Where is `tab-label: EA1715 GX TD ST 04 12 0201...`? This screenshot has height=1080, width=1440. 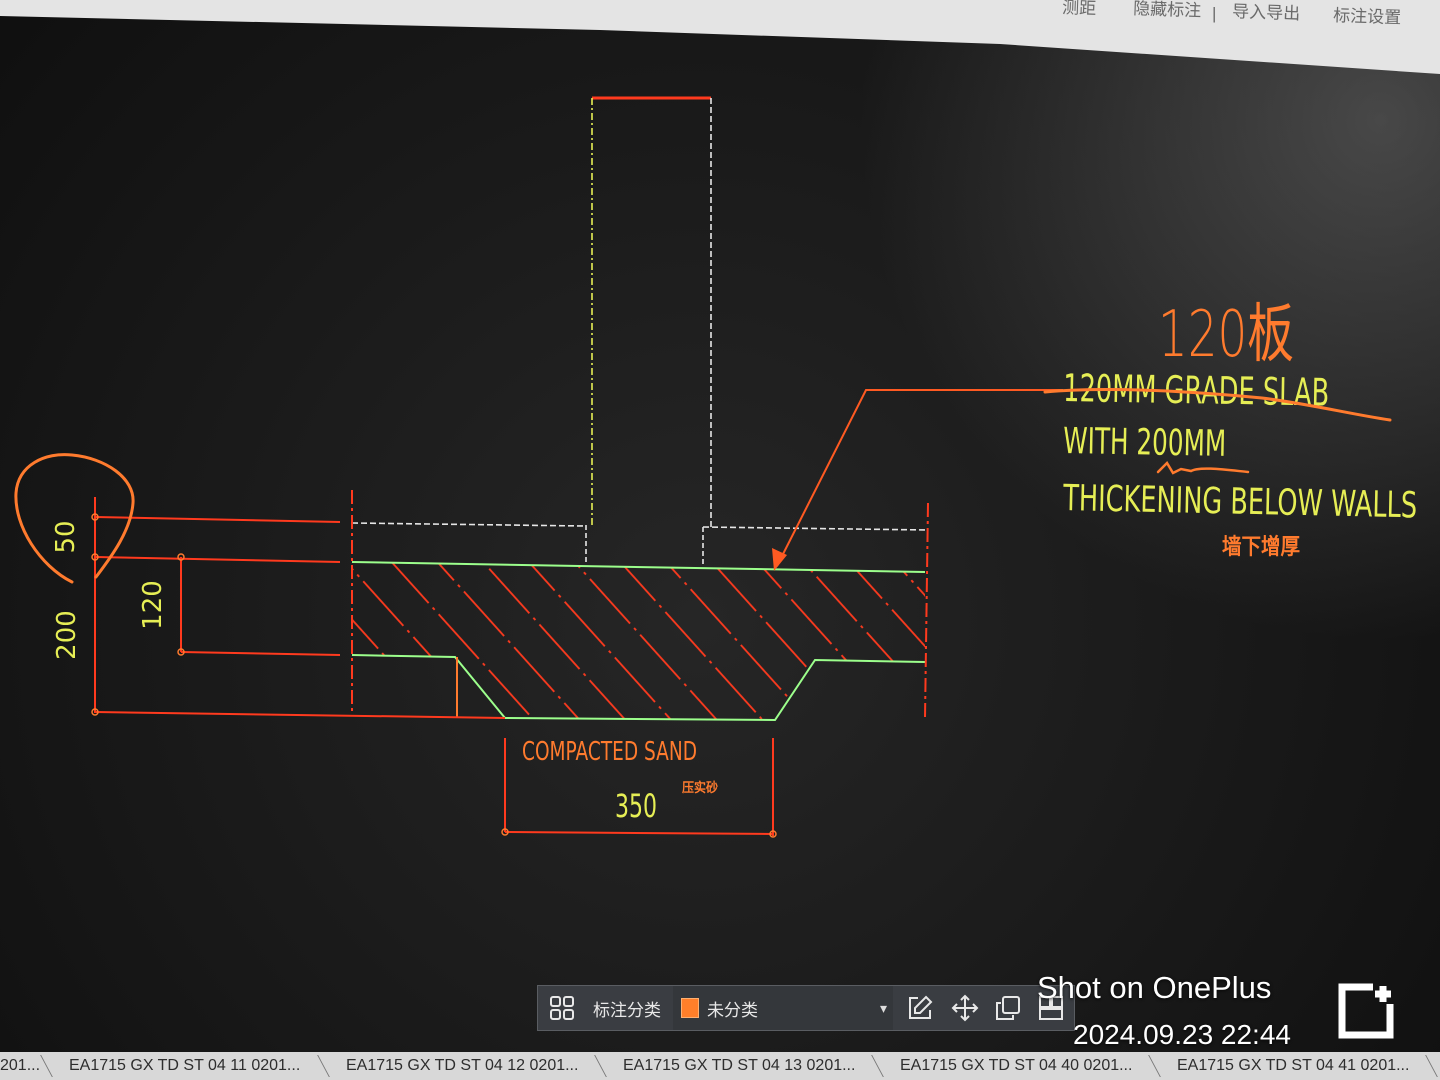 tab-label: EA1715 GX TD ST 04 12 0201... is located at coordinates (462, 1065).